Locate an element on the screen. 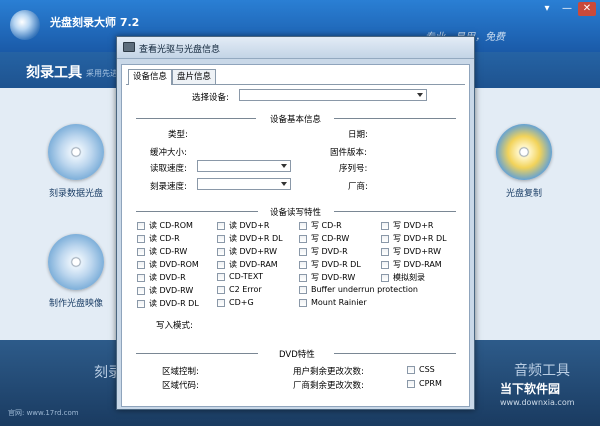 This screenshot has width=600, height=426. write-speed-select is located at coordinates (244, 184).